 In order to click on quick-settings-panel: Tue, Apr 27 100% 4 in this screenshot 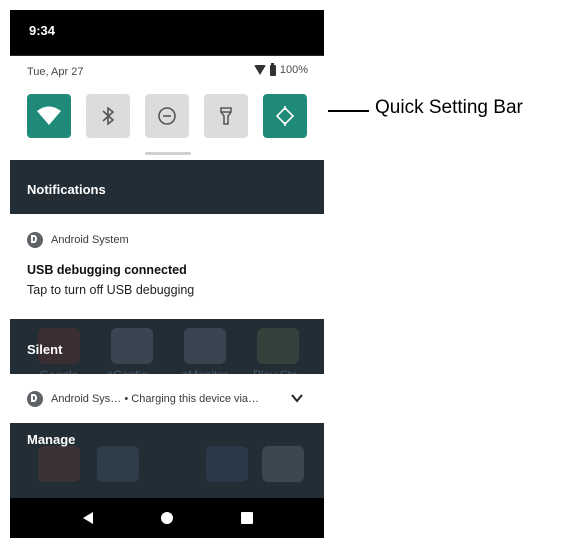, I will do `click(167, 108)`.